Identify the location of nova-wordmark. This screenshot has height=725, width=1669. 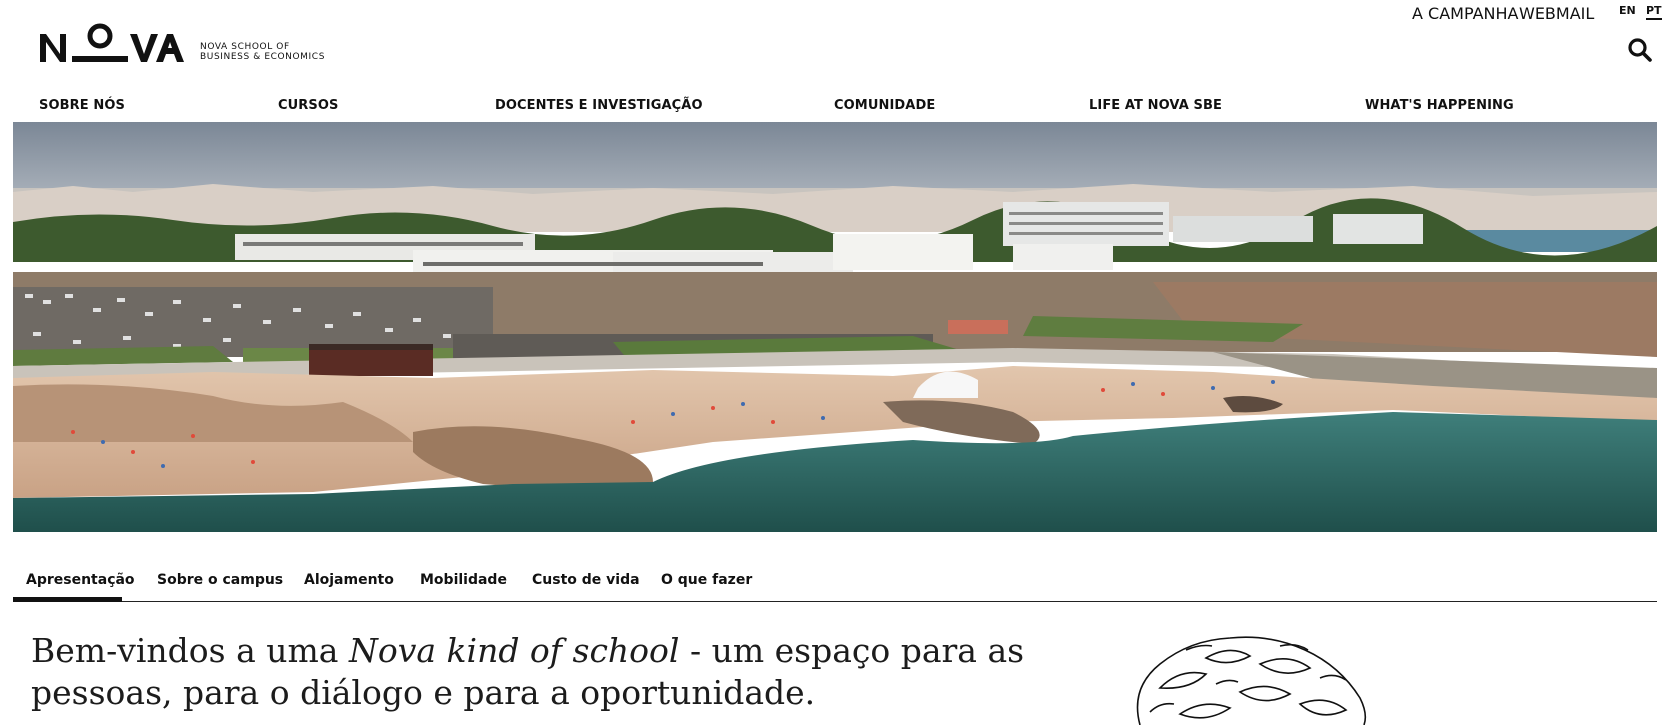
(112, 42).